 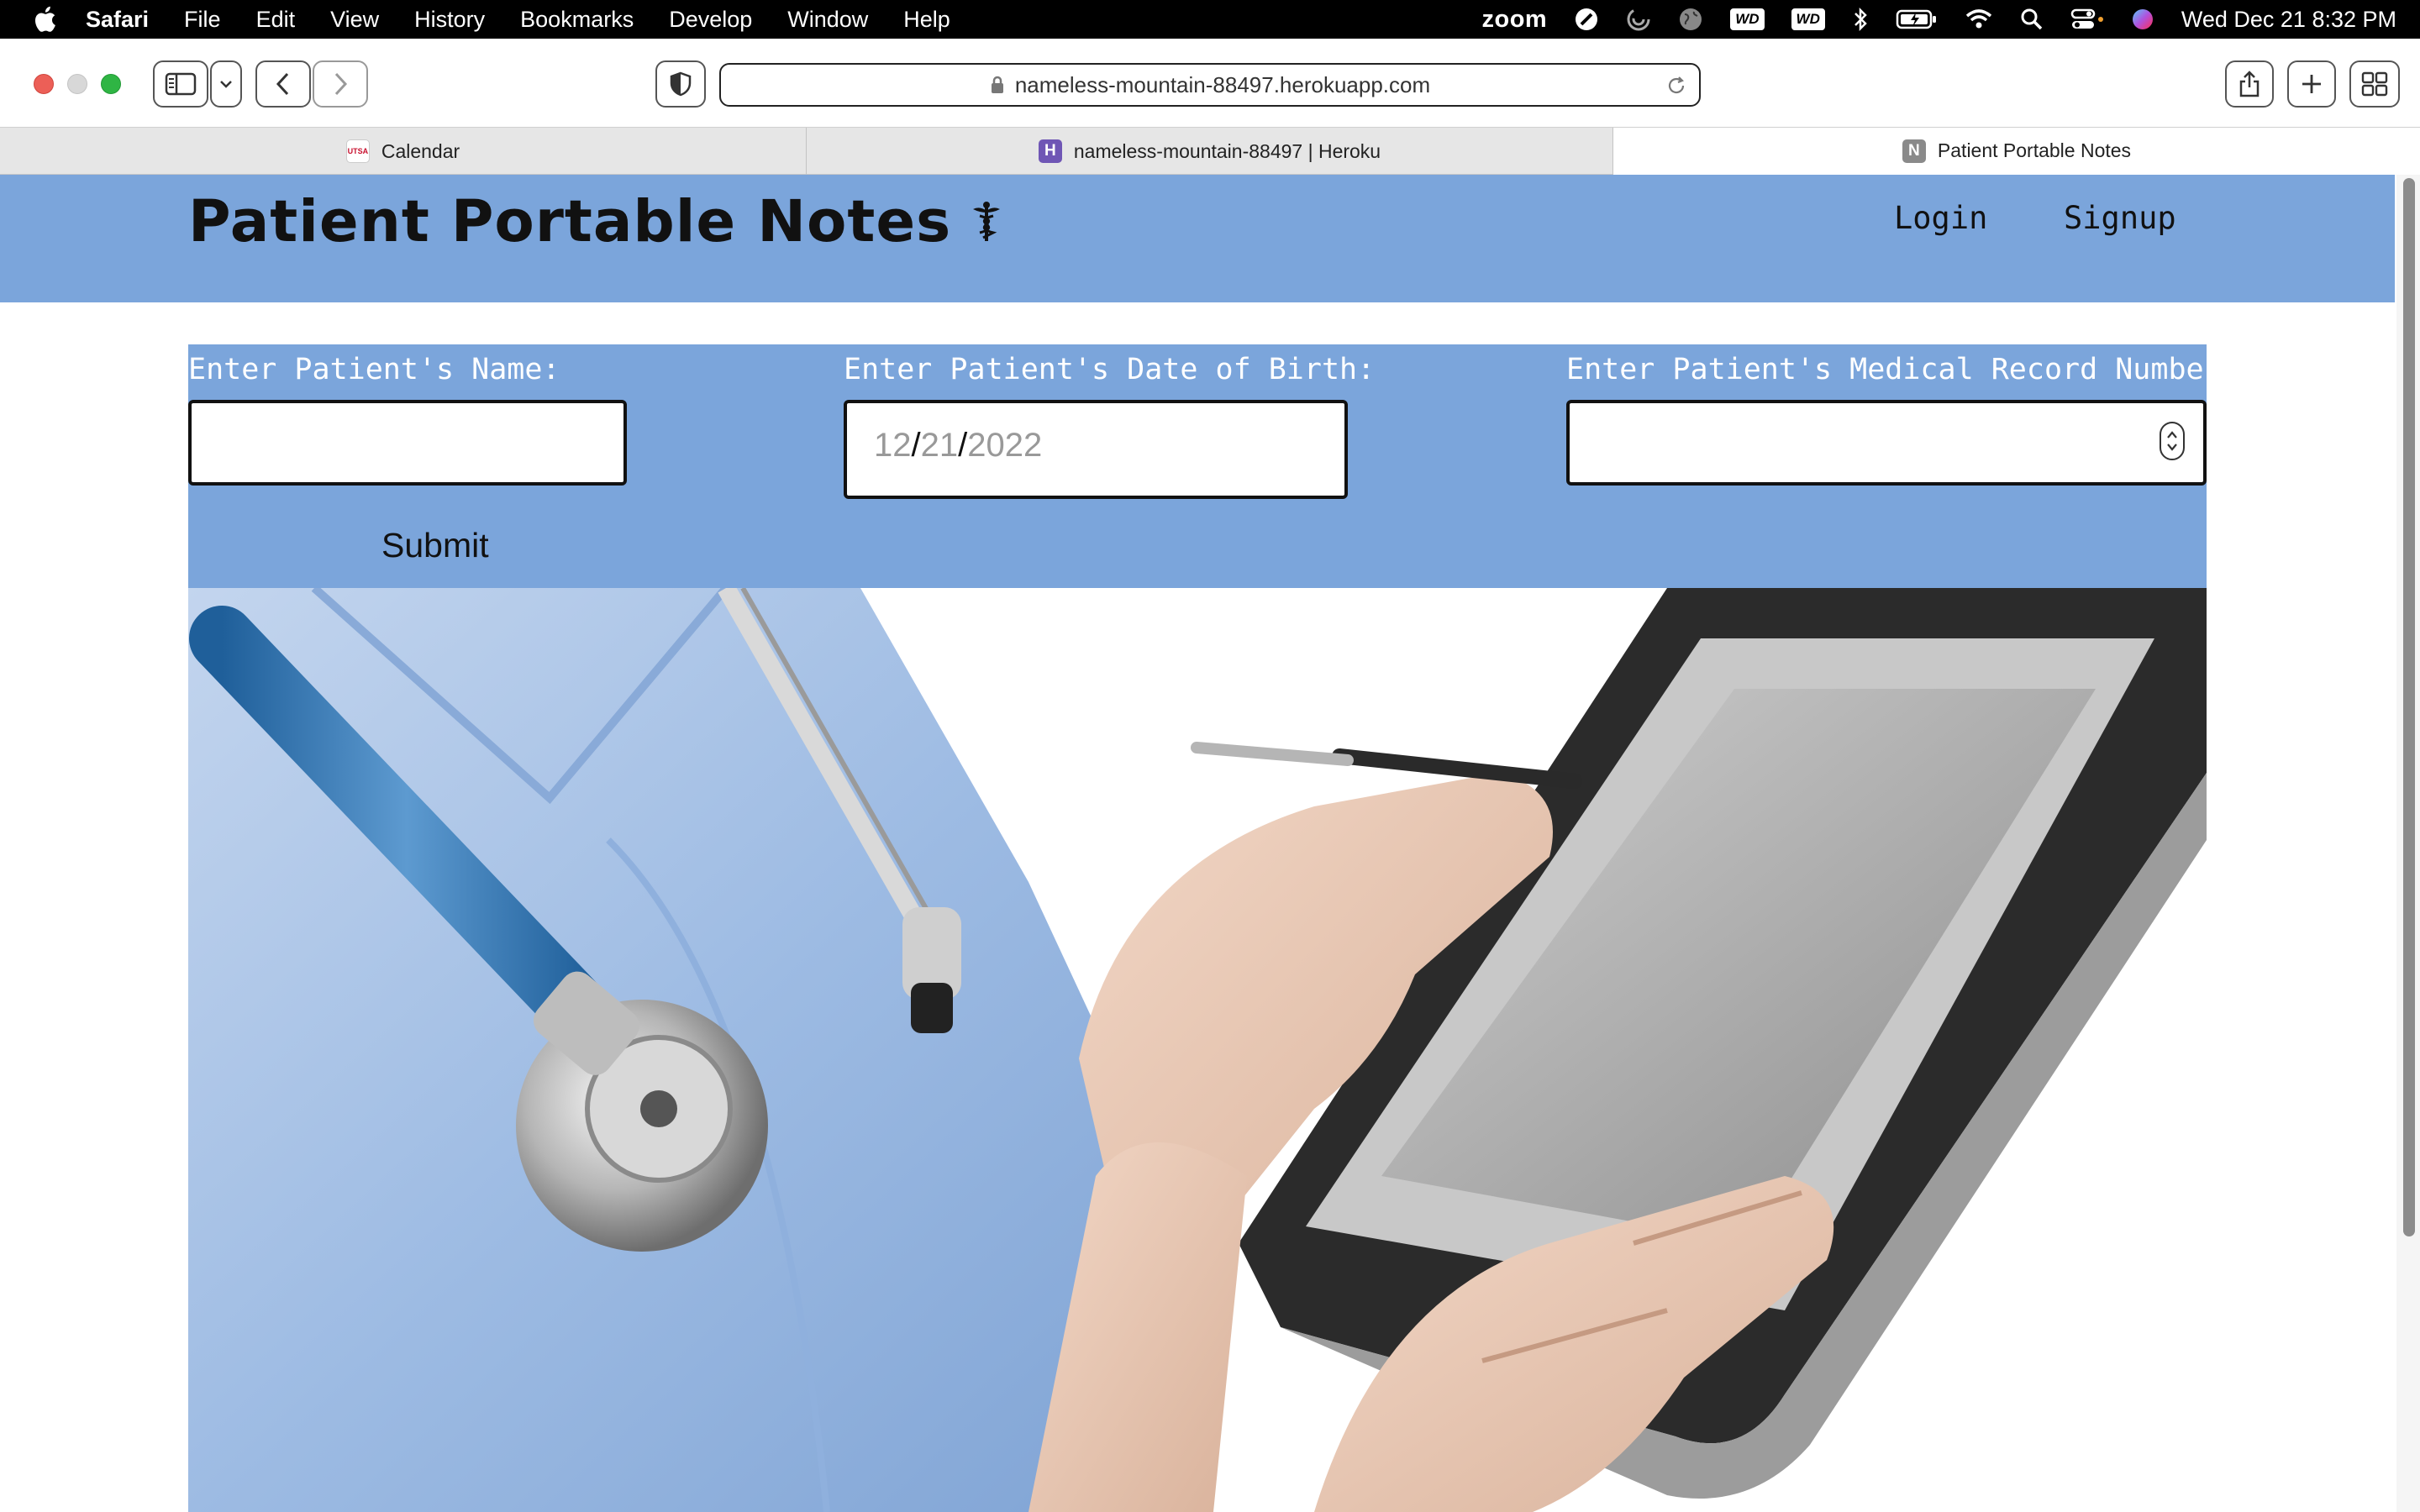 I want to click on status-menus: zoom WD WD Wed Dec 21 8:32 PM, so click(x=1938, y=19).